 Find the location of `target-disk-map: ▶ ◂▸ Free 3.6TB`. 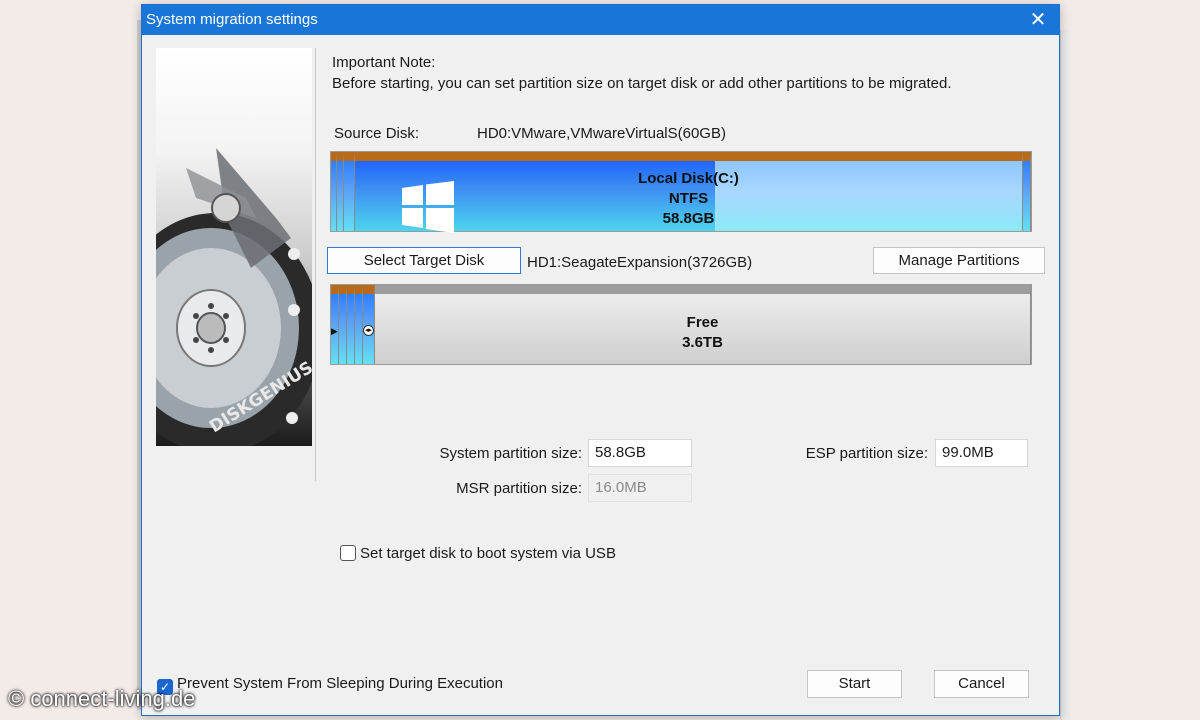

target-disk-map: ▶ ◂▸ Free 3.6TB is located at coordinates (681, 324).